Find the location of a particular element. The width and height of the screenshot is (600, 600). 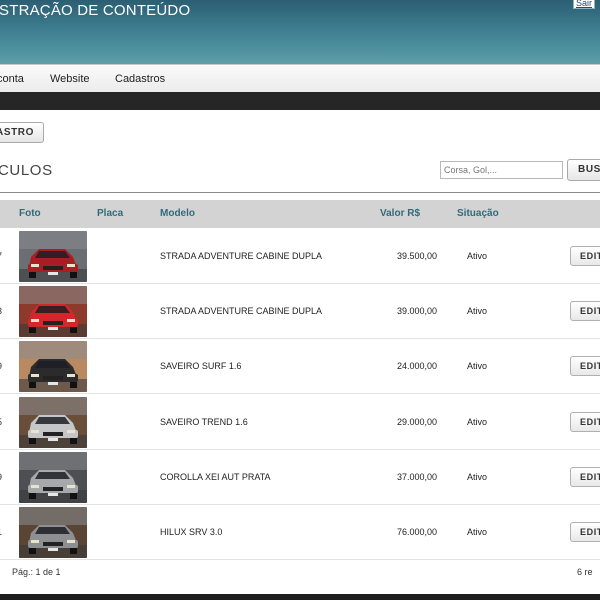

record-count: 6 re is located at coordinates (585, 572).